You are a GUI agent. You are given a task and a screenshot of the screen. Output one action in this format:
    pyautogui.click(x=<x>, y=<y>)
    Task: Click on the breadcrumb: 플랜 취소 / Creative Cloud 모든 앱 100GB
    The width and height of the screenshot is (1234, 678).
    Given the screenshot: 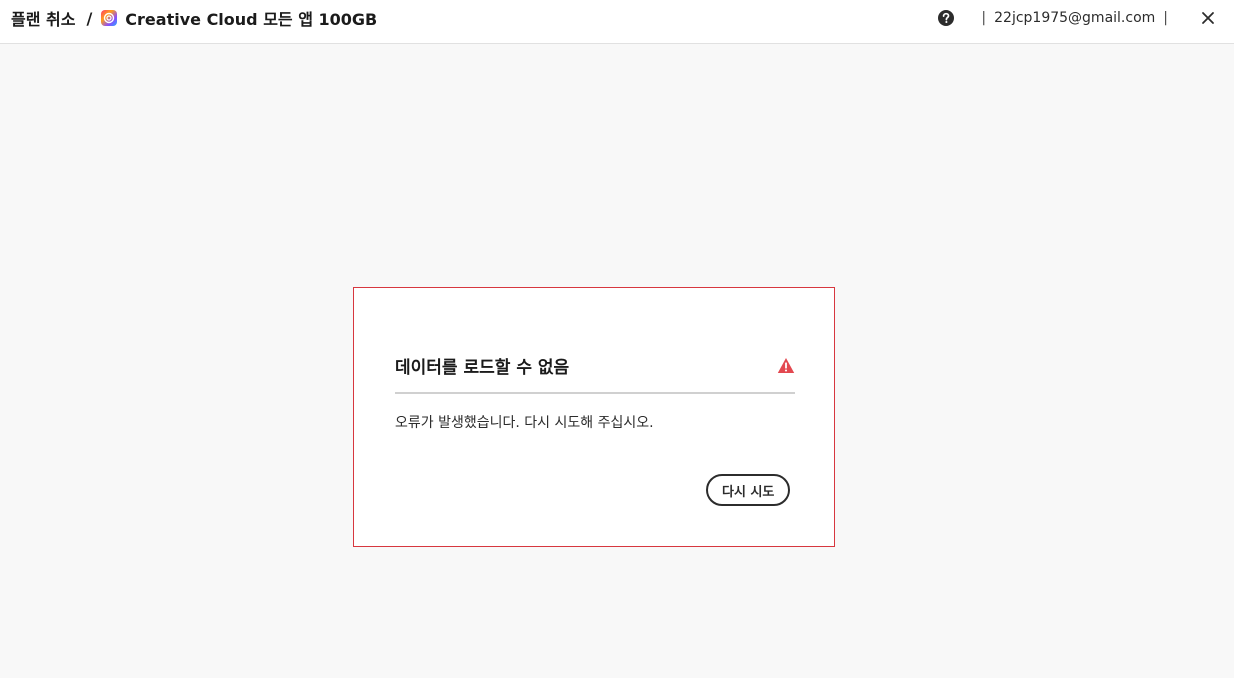 What is the action you would take?
    pyautogui.click(x=194, y=18)
    